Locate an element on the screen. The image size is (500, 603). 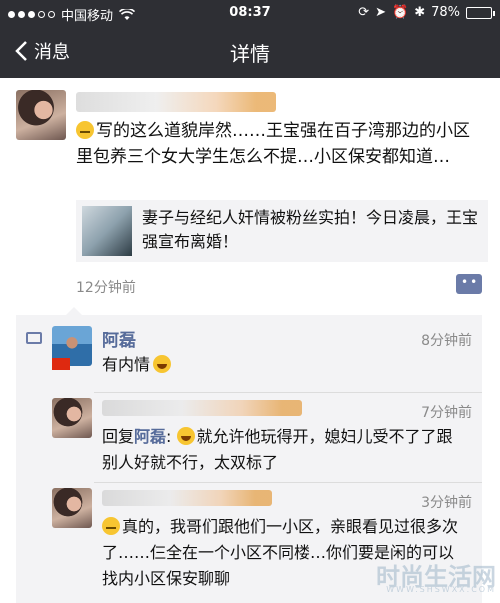
top-bar: 中国移动 08:37 ⟳ ➤ ⏰ ✱ 78% 消息 详情 is located at coordinates (250, 39).